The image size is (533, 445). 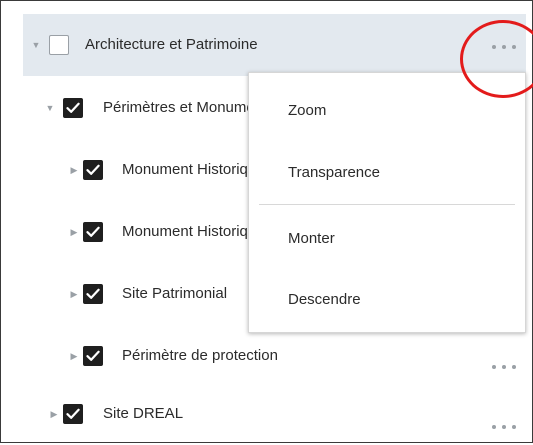 I want to click on layer-label: Architecture et Patrimoine, so click(x=171, y=44).